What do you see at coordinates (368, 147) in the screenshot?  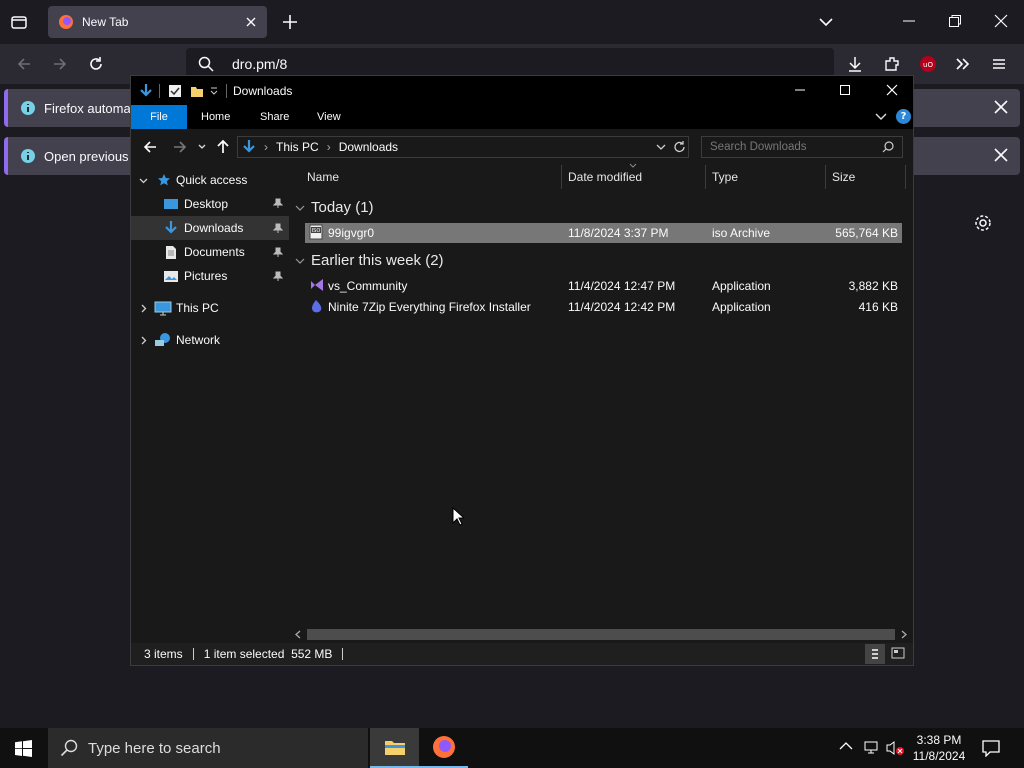 I see `breadcrumb-downloads: Downloads` at bounding box center [368, 147].